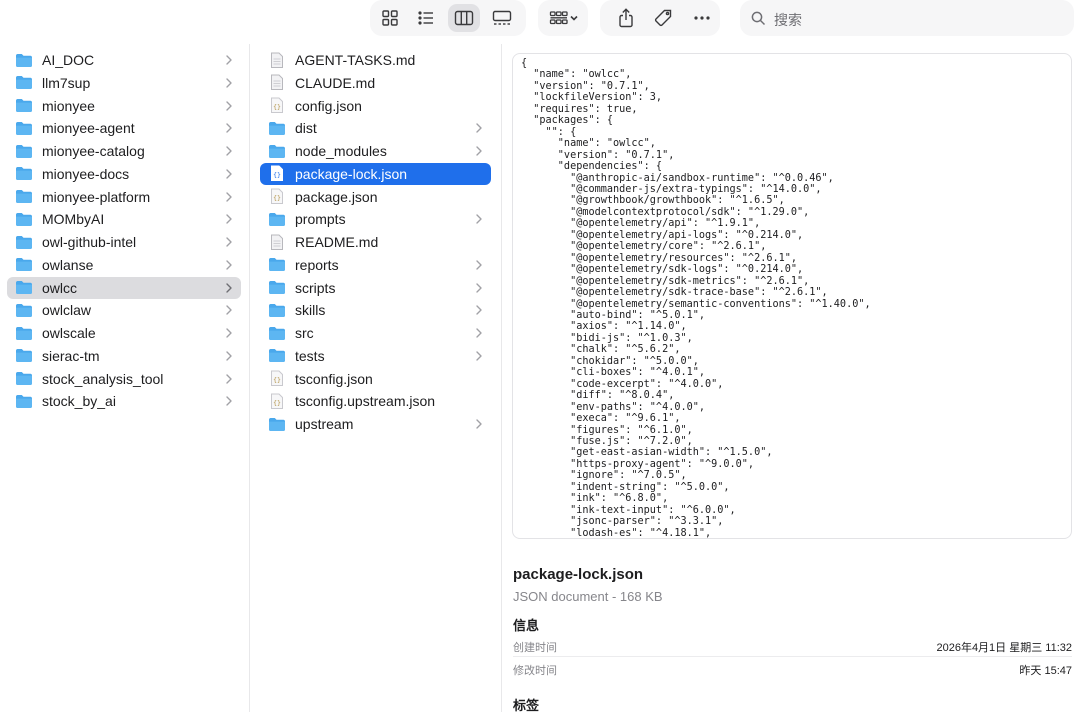  Describe the element at coordinates (375, 106) in the screenshot. I see `file-item: {} config.json` at that location.